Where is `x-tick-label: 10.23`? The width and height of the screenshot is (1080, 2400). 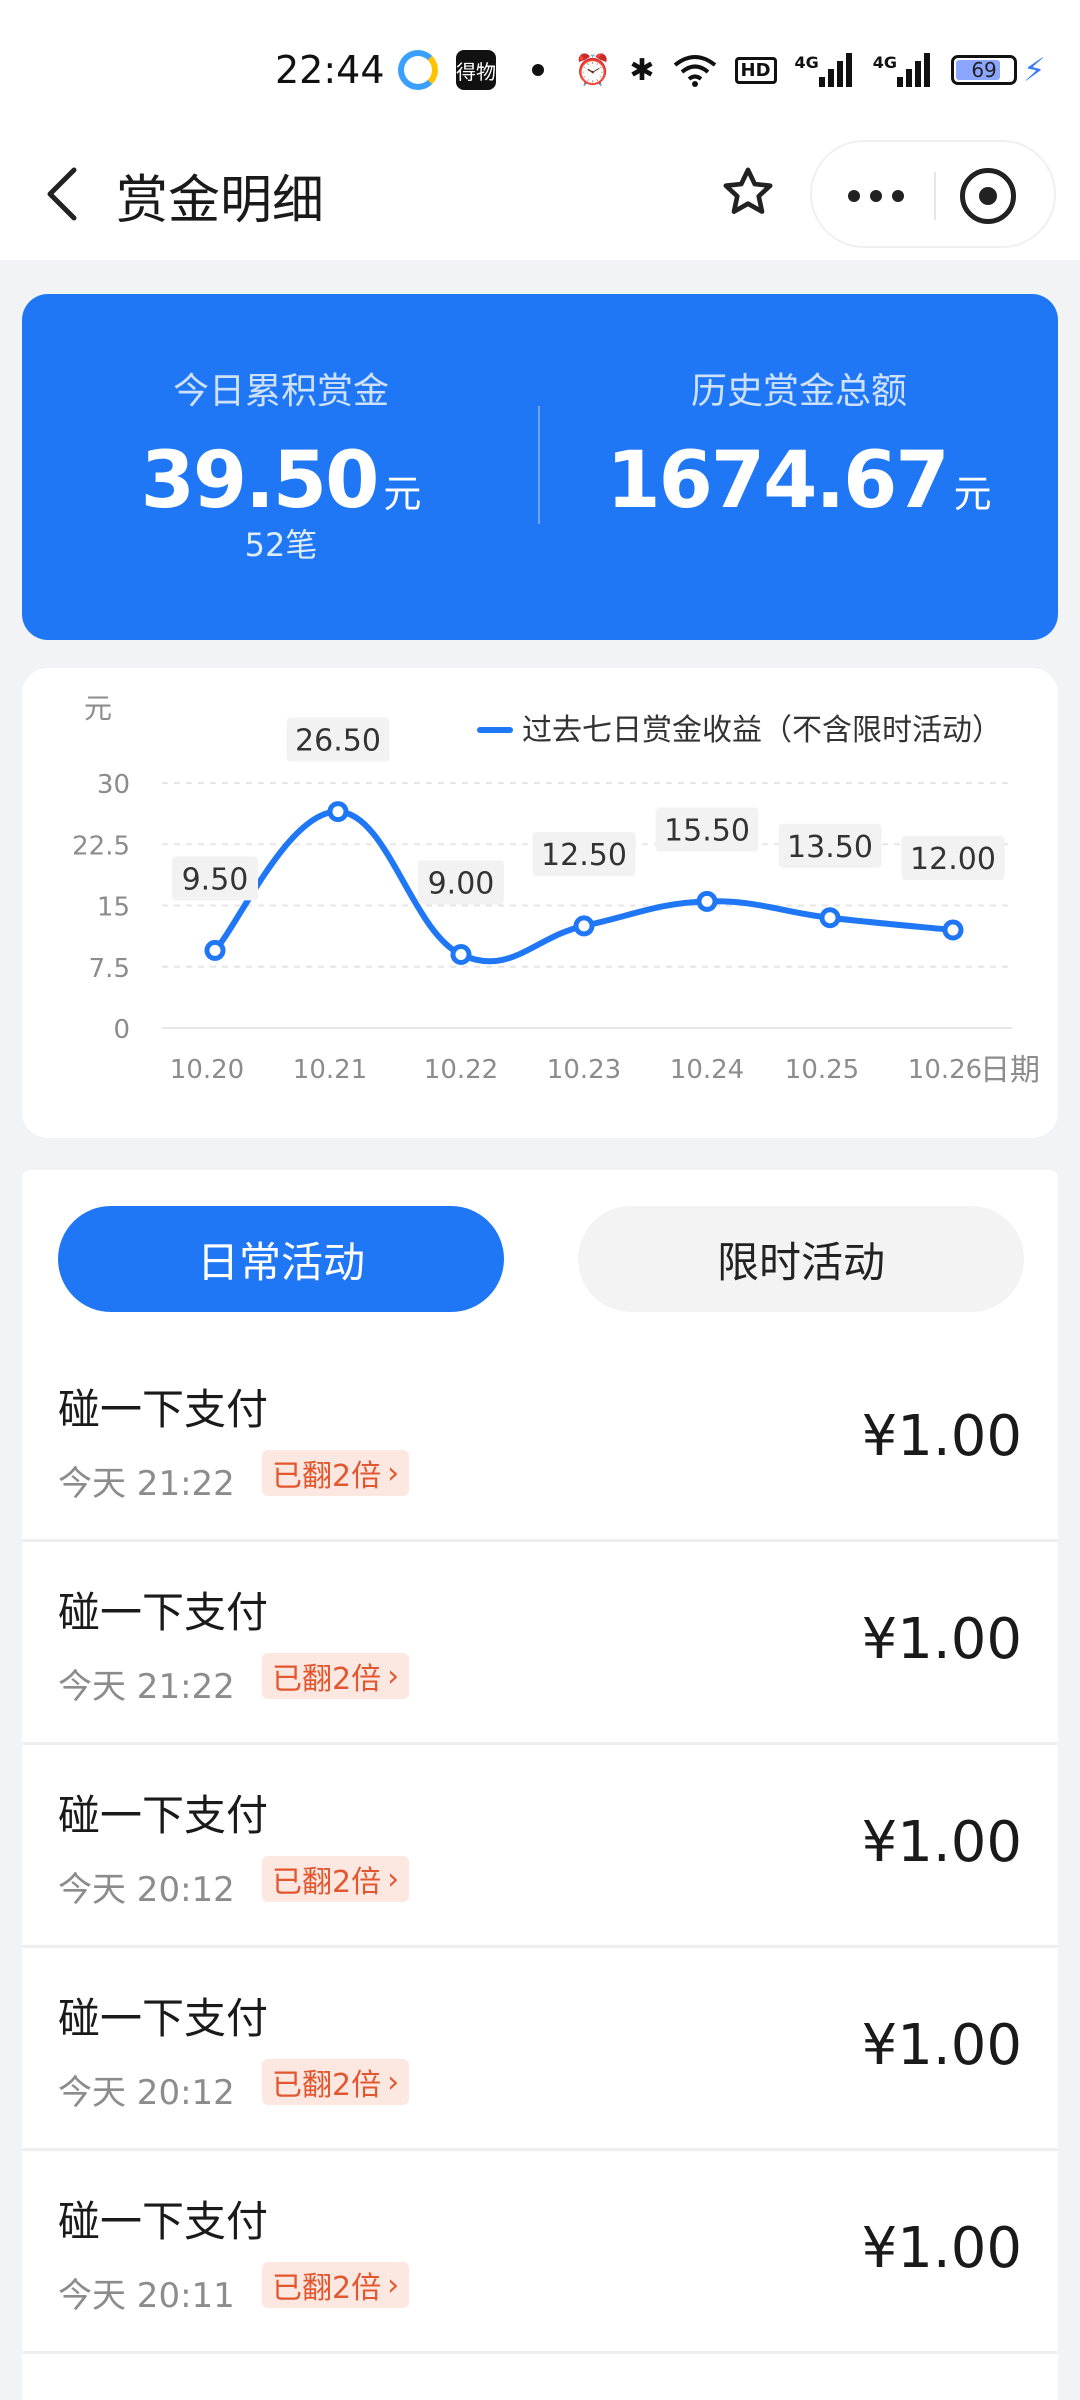
x-tick-label: 10.23 is located at coordinates (584, 1070).